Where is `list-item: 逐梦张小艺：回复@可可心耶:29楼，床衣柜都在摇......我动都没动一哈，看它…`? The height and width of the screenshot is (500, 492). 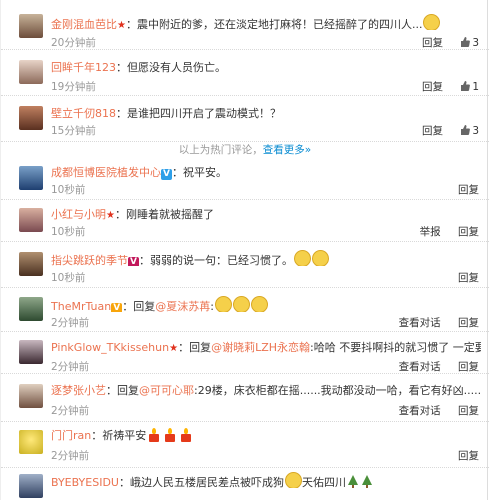
list-item: 逐梦张小艺：回复@可可心耶:29楼，床衣柜都在摇......我动都没动一哈，看它… is located at coordinates (245, 398).